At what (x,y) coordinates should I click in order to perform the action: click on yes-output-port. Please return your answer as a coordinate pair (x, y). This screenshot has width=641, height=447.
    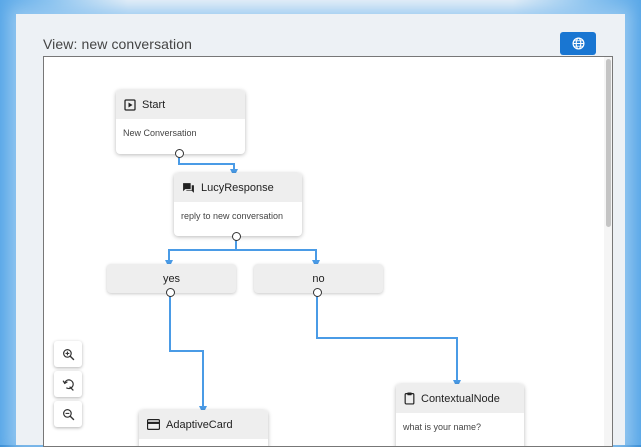
    Looking at the image, I should click on (170, 292).